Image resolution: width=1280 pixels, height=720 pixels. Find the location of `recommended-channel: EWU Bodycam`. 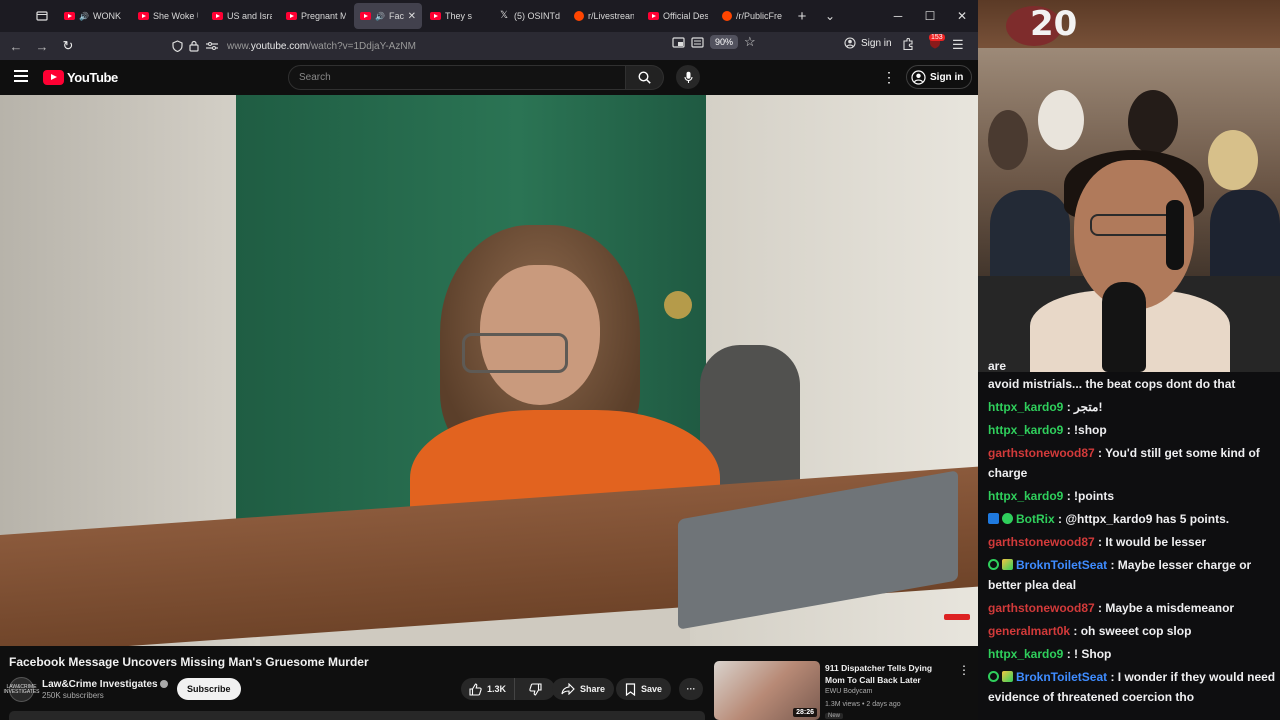

recommended-channel: EWU Bodycam is located at coordinates (848, 691).